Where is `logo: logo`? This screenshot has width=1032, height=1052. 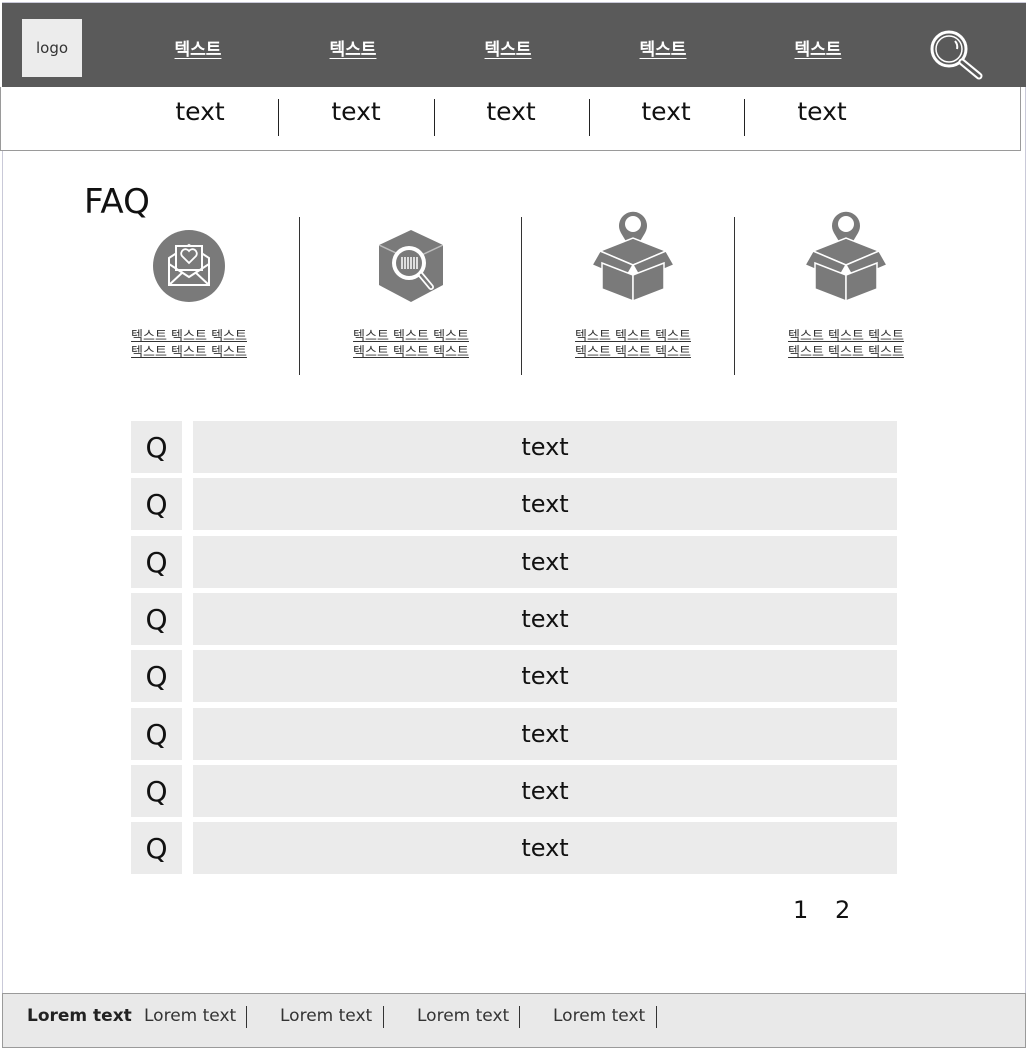 logo: logo is located at coordinates (52, 48).